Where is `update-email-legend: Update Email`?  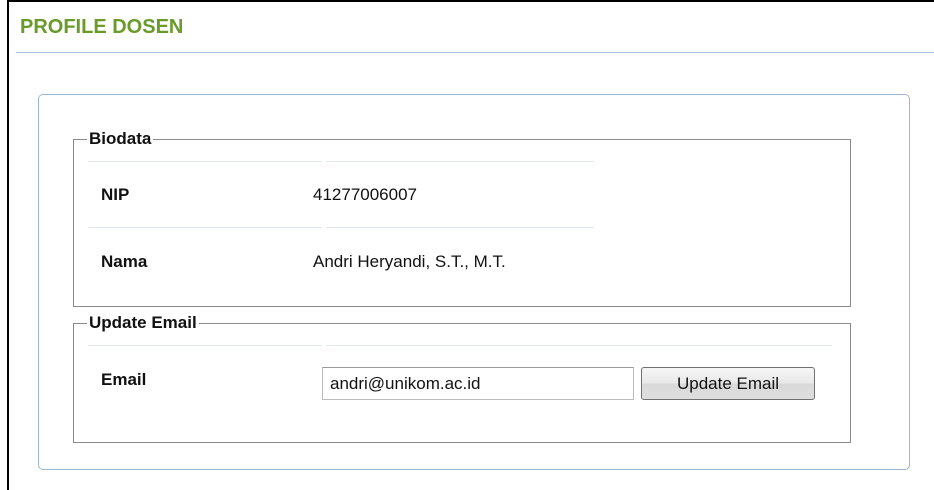
update-email-legend: Update Email is located at coordinates (143, 322).